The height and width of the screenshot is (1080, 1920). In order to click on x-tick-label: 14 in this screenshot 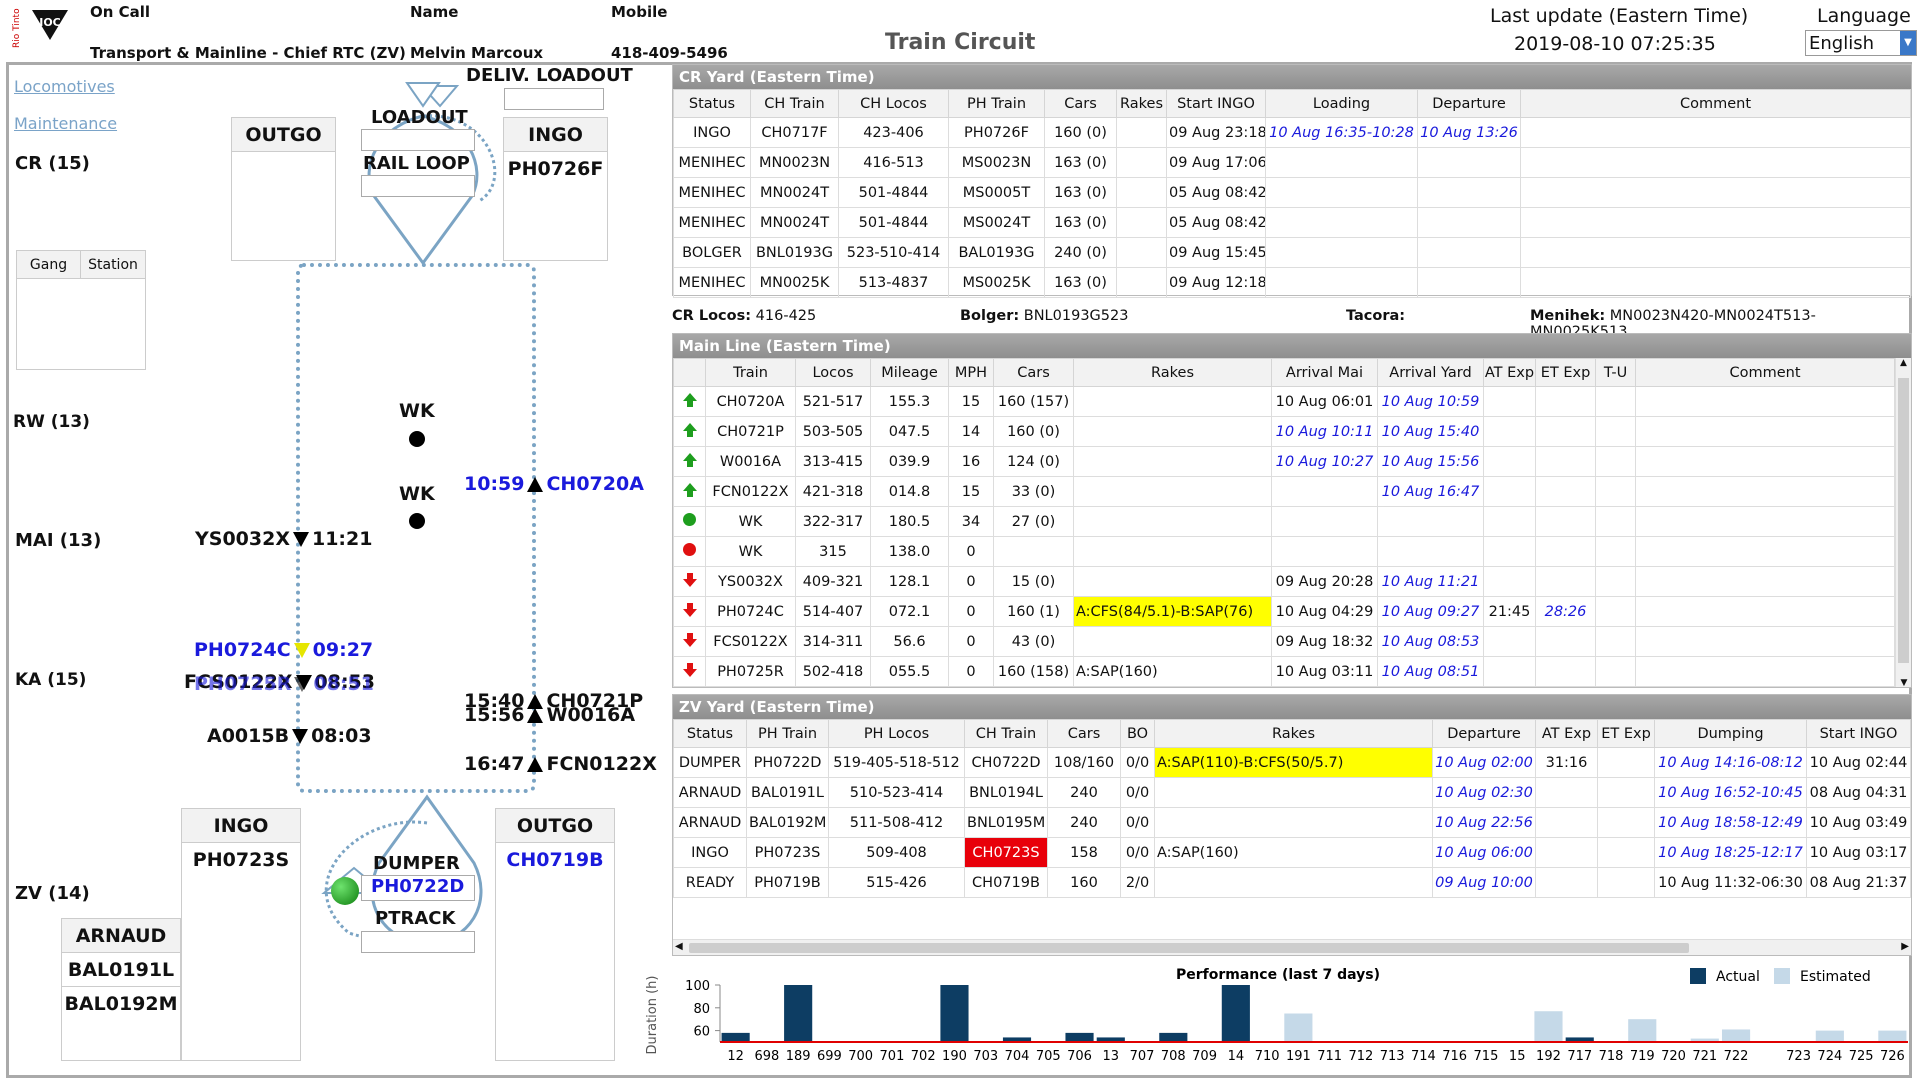, I will do `click(1236, 1056)`.